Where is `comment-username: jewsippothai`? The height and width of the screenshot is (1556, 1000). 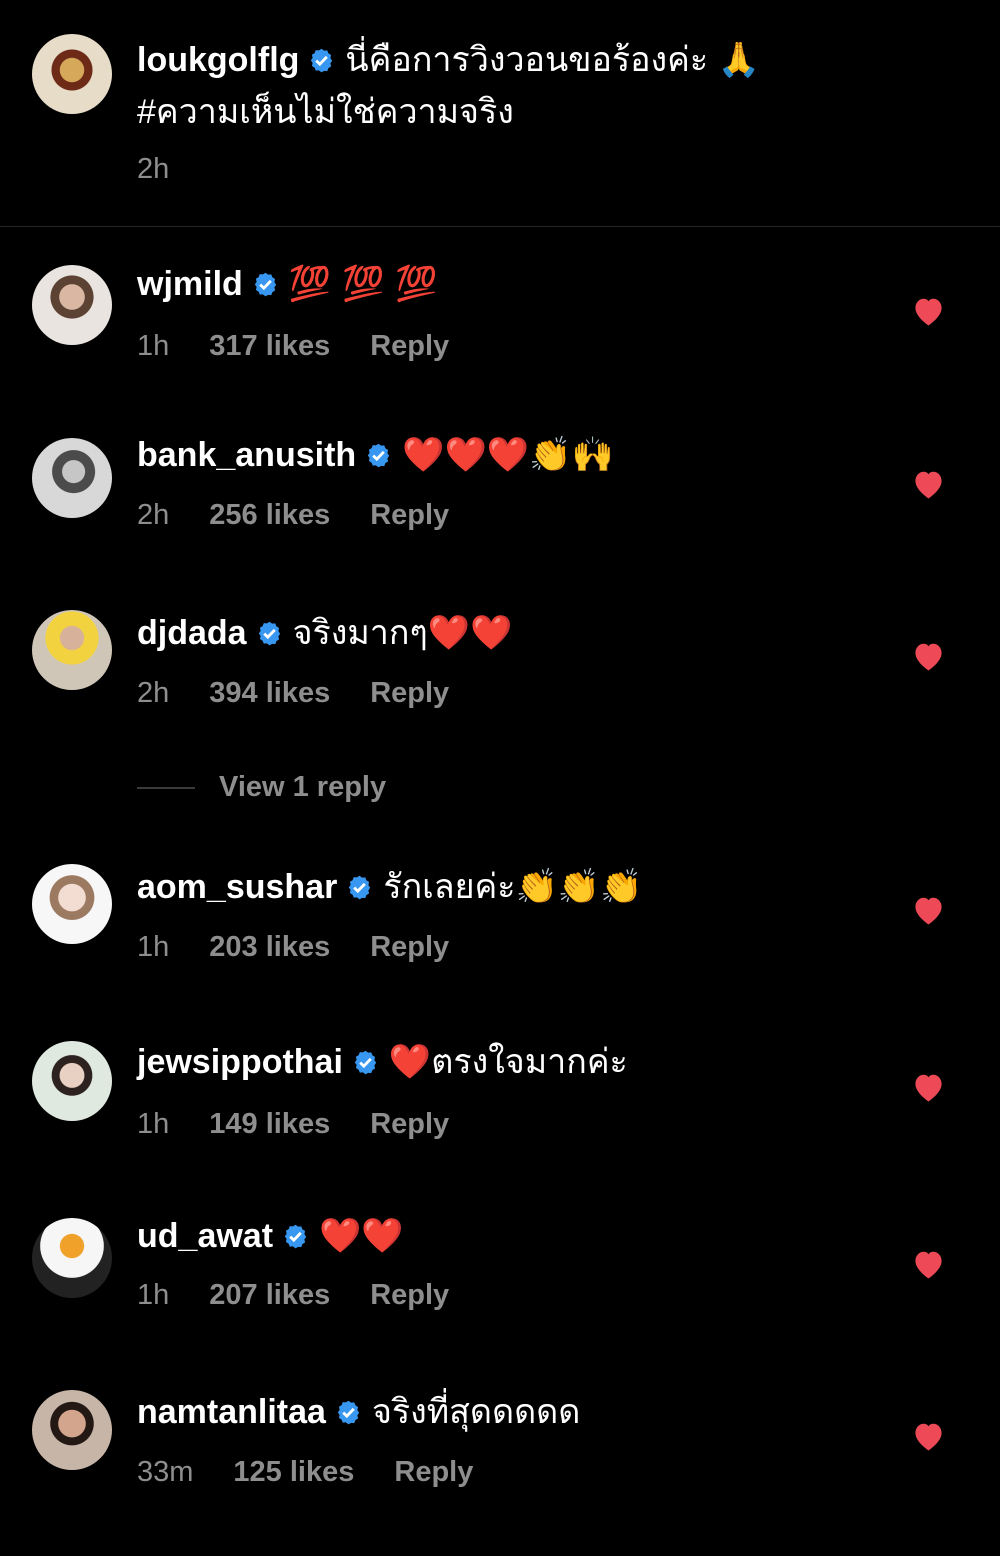 comment-username: jewsippothai is located at coordinates (240, 1062).